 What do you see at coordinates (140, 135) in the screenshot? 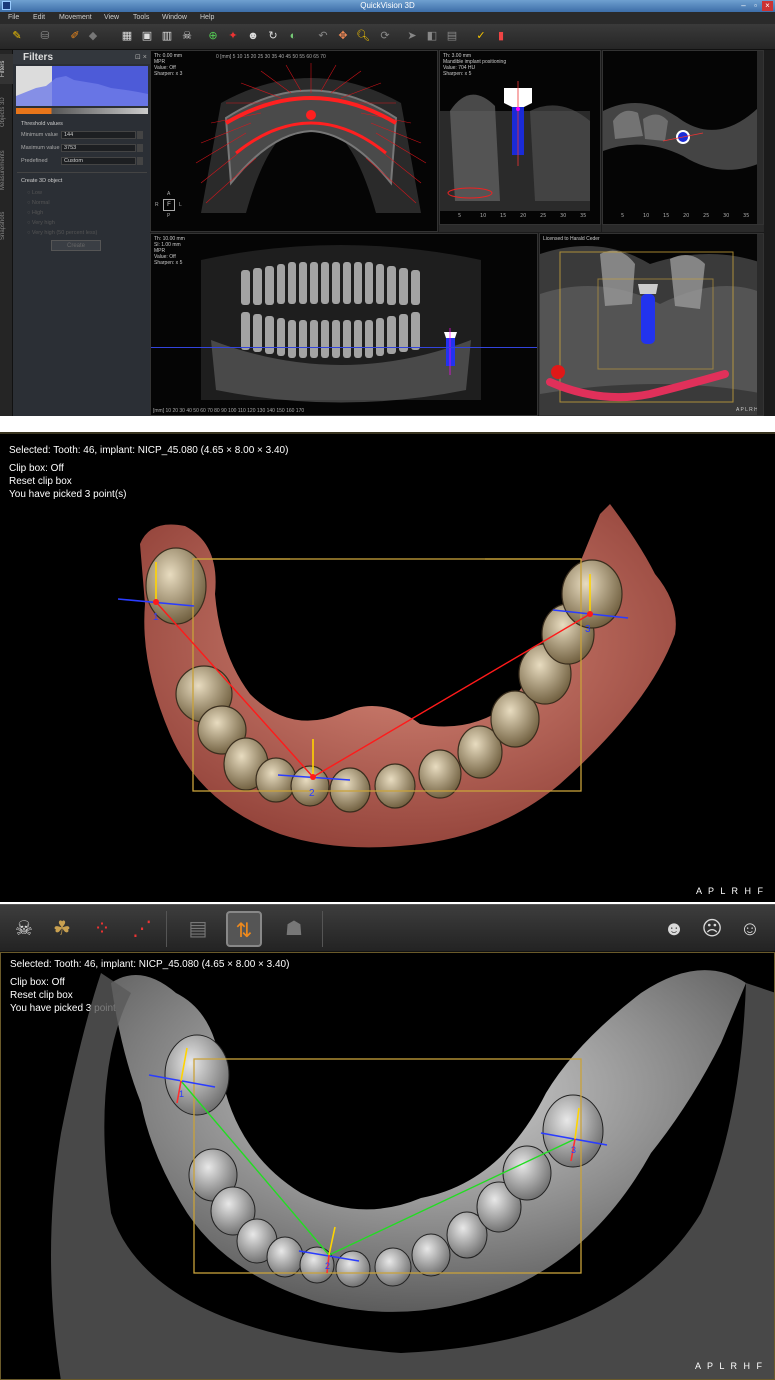
I see `min-spinner` at bounding box center [140, 135].